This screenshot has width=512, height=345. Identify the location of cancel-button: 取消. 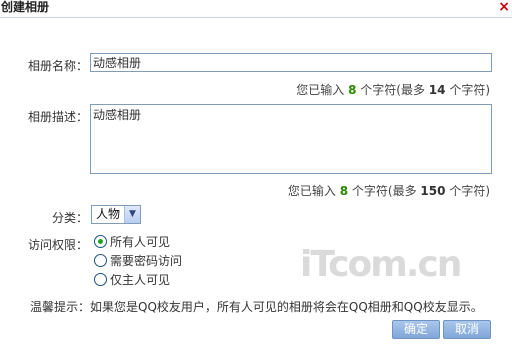
(467, 329).